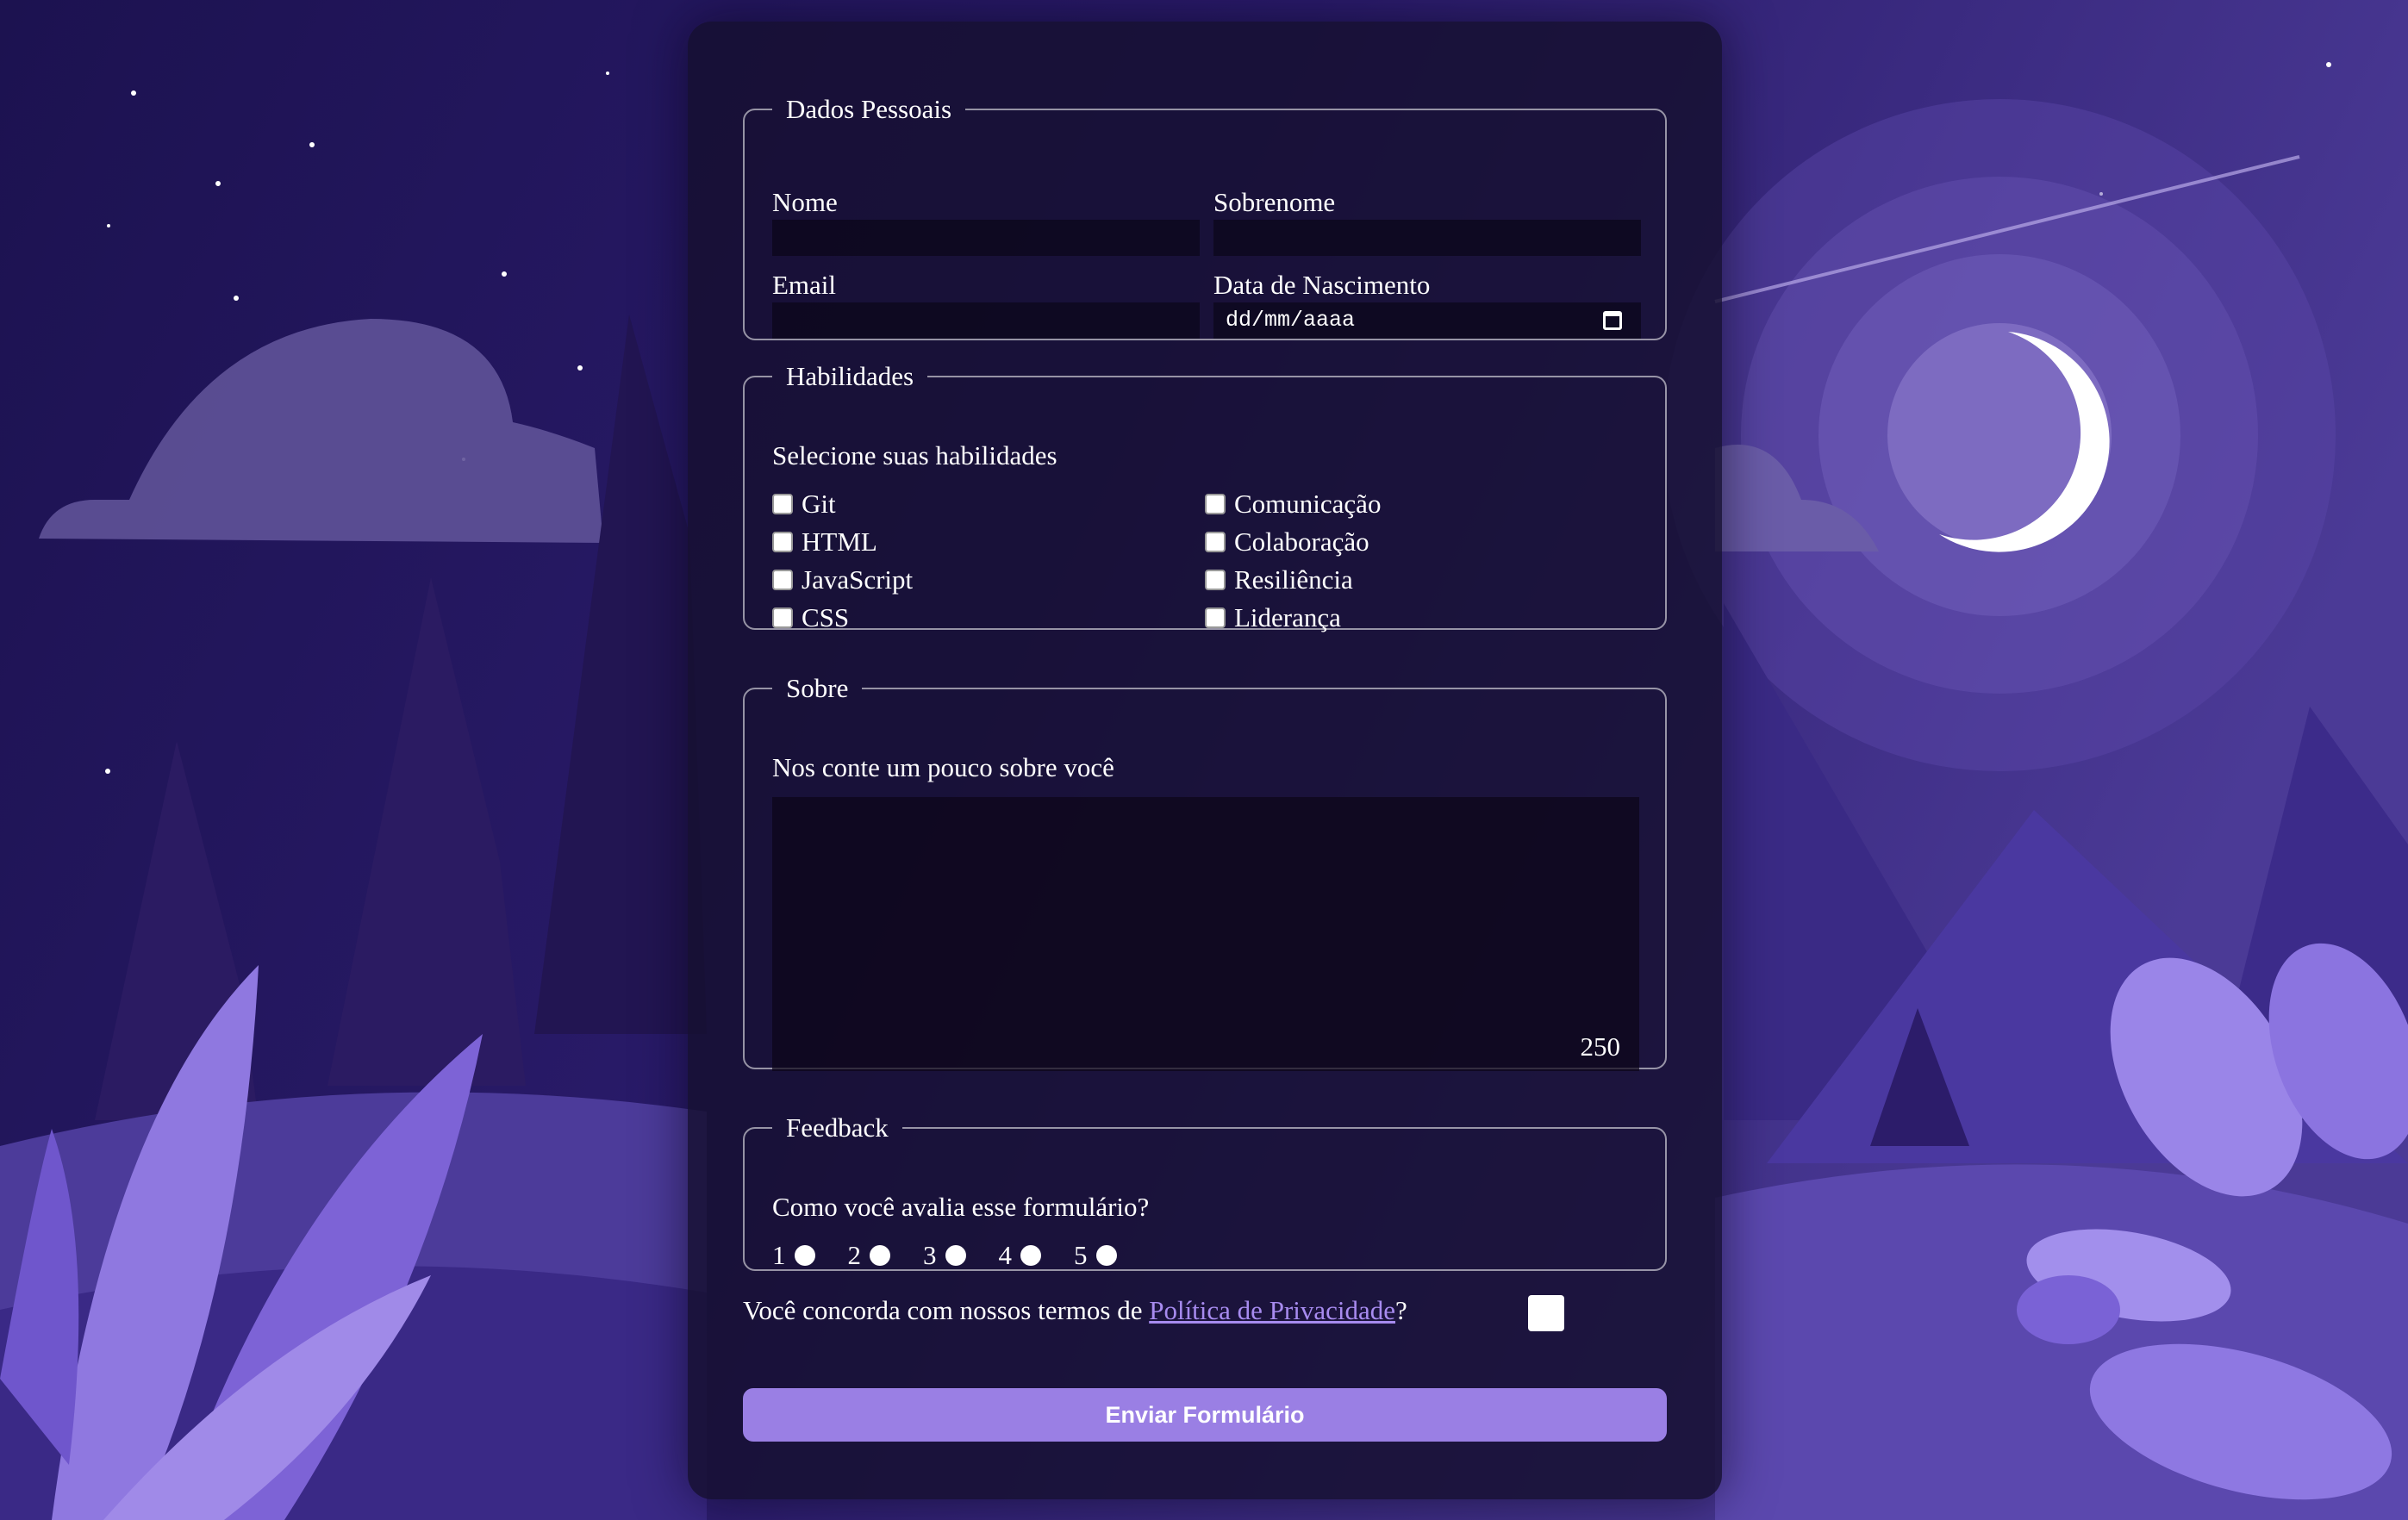 The height and width of the screenshot is (1520, 2408). I want to click on last-name-input, so click(1427, 238).